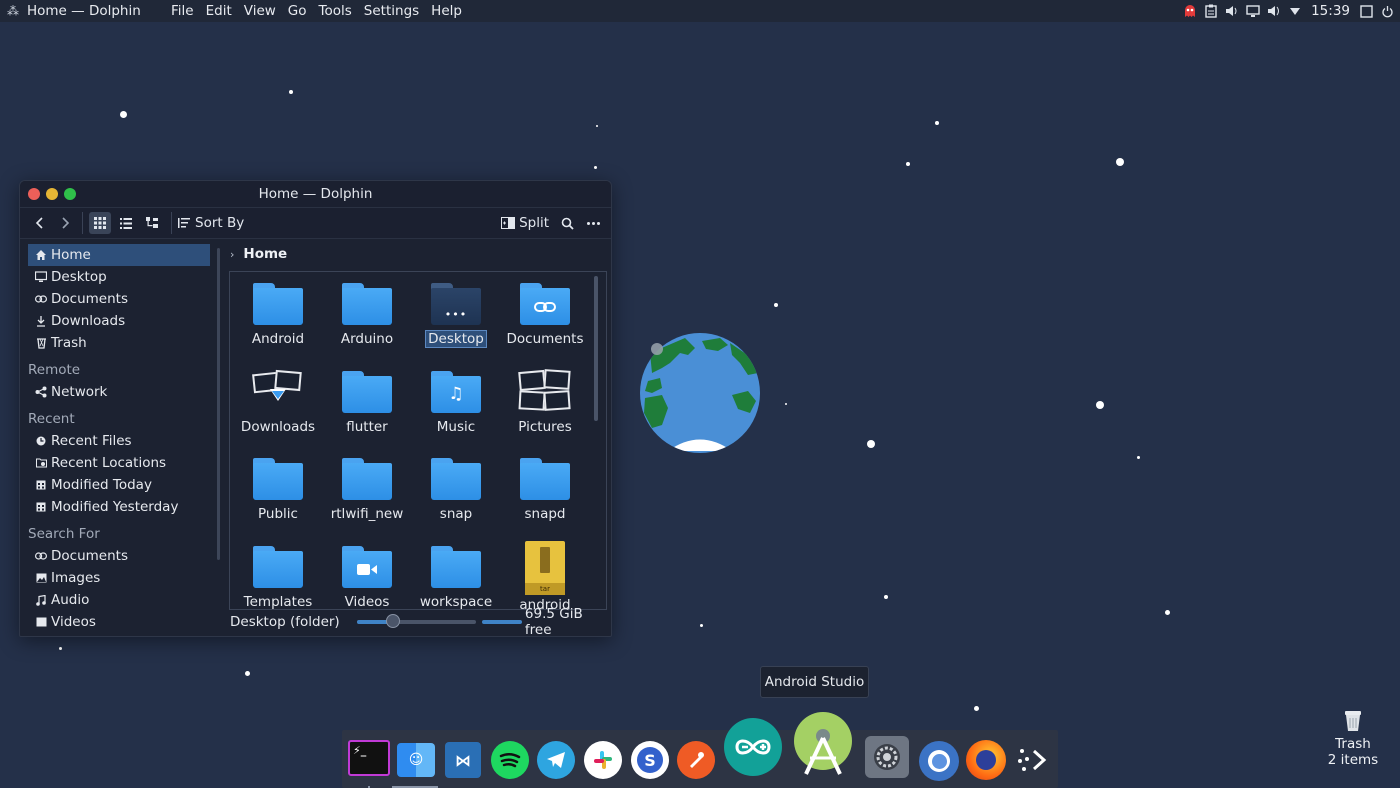 Image resolution: width=1400 pixels, height=788 pixels. Describe the element at coordinates (887, 757) in the screenshot. I see `settings-gear-icon` at that location.